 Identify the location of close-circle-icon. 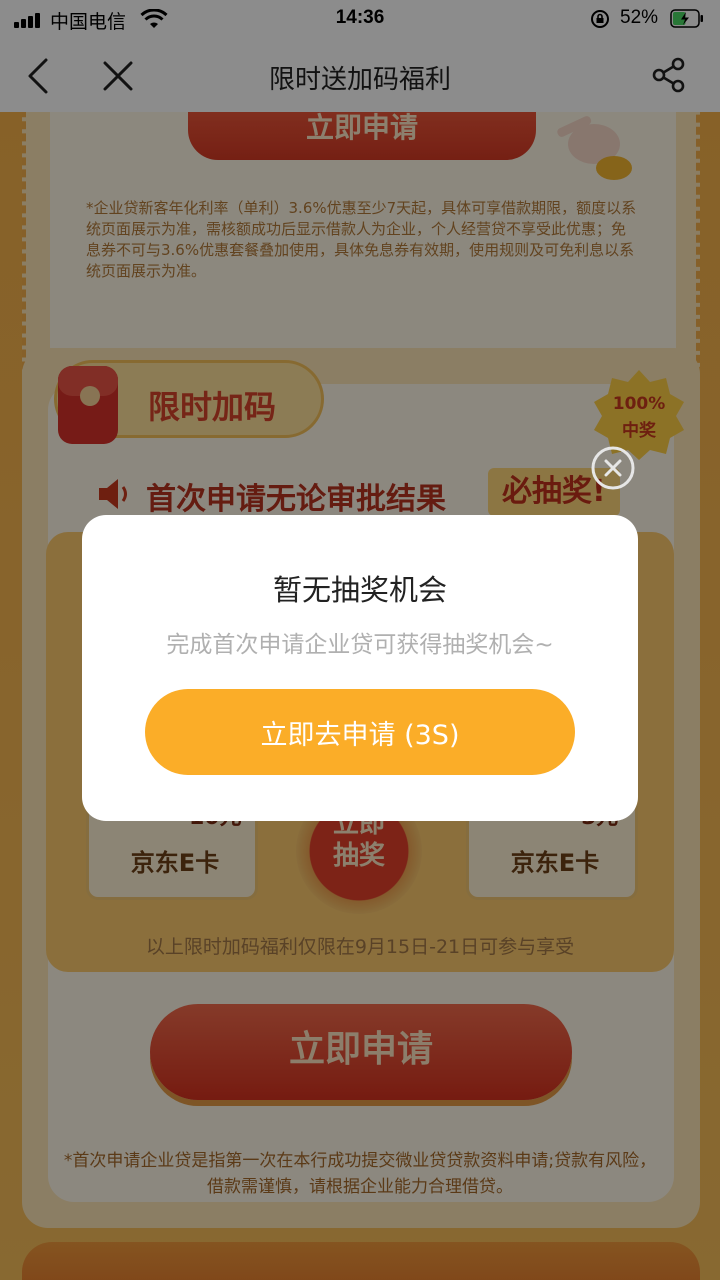
(613, 468).